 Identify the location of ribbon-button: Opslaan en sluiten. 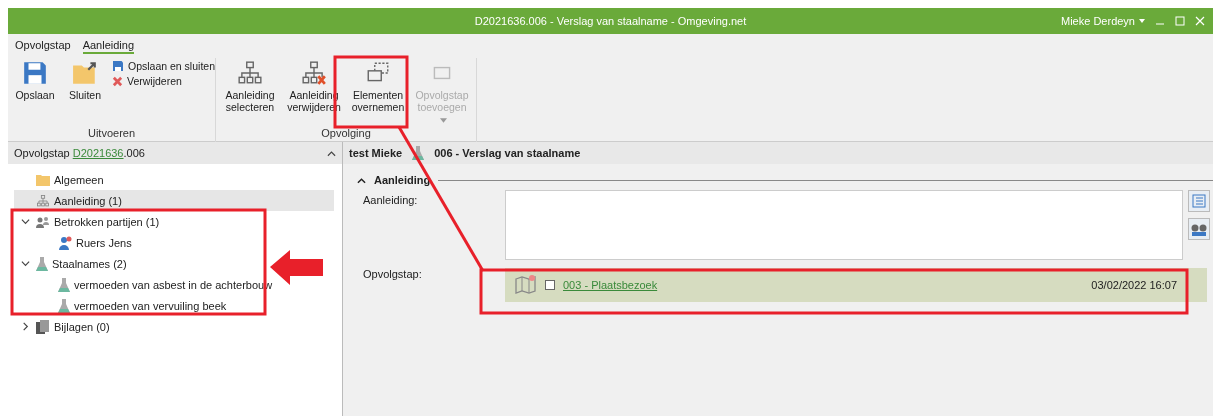
(163, 66).